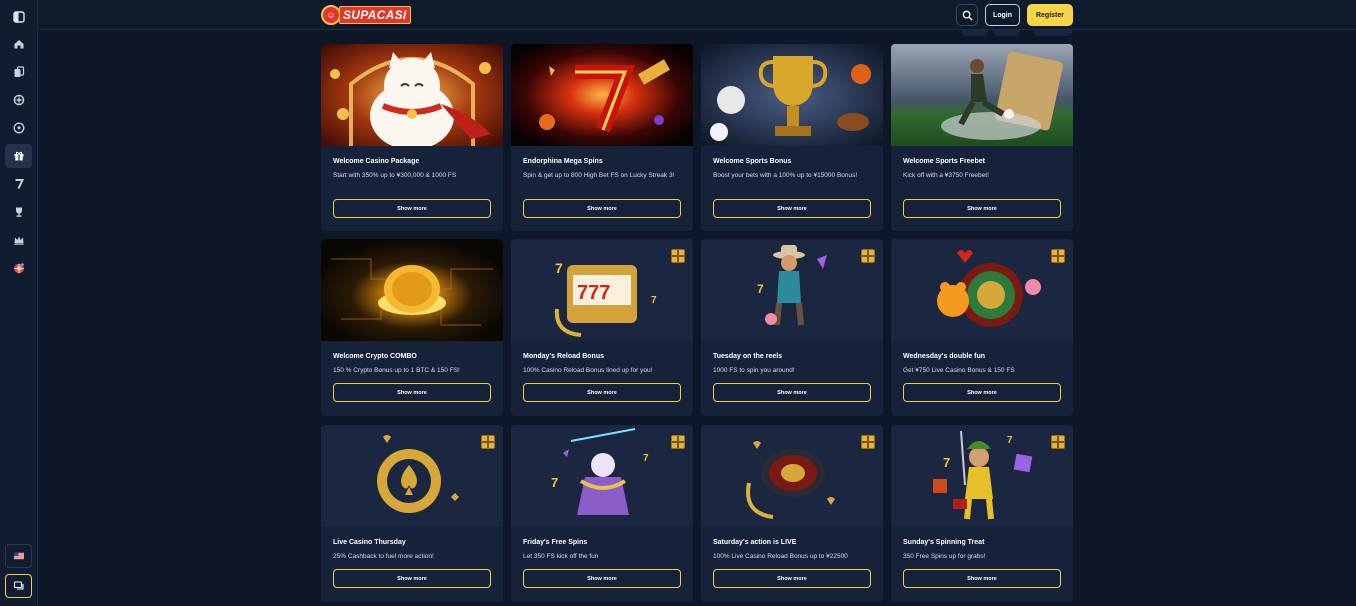 The height and width of the screenshot is (606, 1356). Describe the element at coordinates (944, 161) in the screenshot. I see `promo-title: Welcome Sports Freebet` at that location.